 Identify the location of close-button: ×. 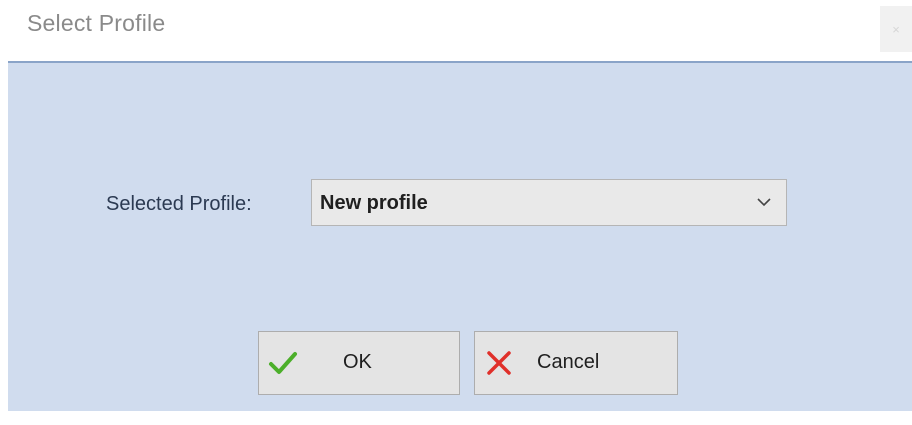
(896, 29).